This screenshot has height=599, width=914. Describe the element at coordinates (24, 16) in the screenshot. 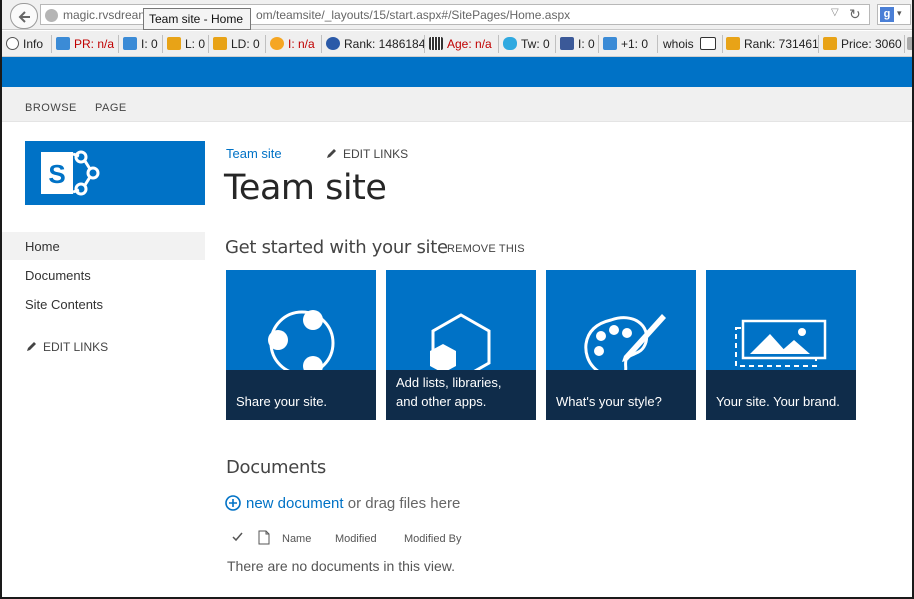

I see `back-button` at that location.